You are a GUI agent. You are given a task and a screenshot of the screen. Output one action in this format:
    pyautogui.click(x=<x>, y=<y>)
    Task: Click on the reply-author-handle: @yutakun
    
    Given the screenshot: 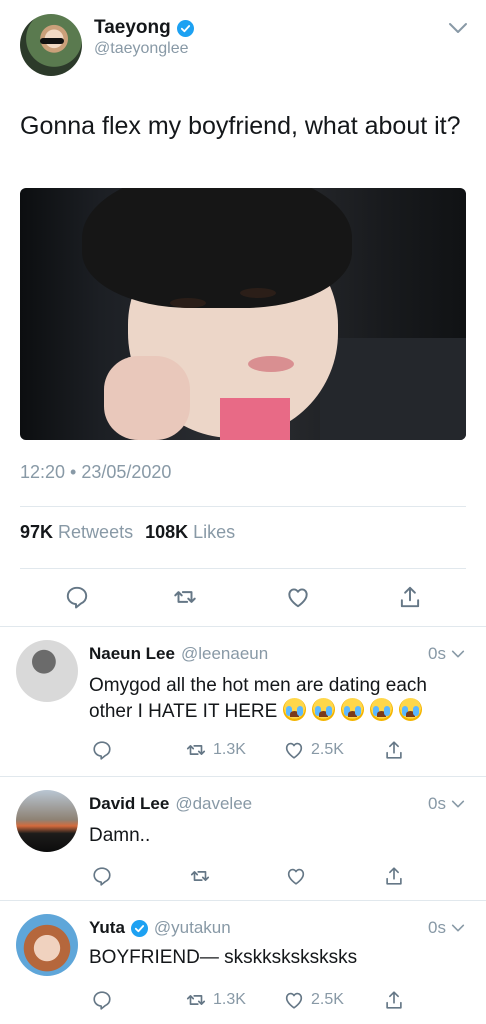 What is the action you would take?
    pyautogui.click(x=192, y=928)
    